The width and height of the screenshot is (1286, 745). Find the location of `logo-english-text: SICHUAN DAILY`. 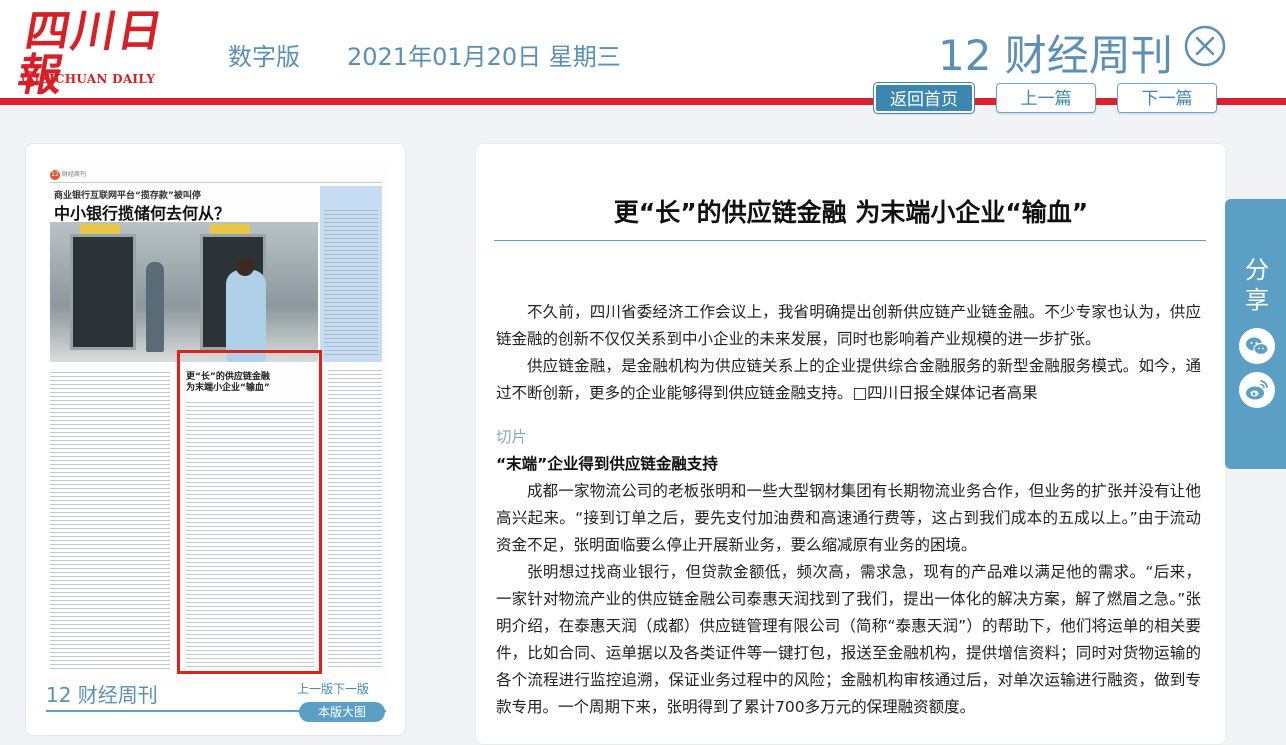

logo-english-text: SICHUAN DAILY is located at coordinates (98, 79).